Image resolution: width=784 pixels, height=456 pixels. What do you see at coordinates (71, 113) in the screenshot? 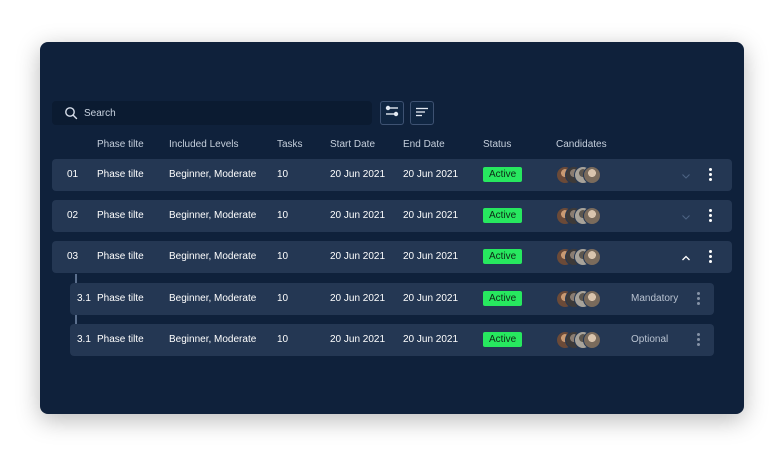
I see `search-icon` at bounding box center [71, 113].